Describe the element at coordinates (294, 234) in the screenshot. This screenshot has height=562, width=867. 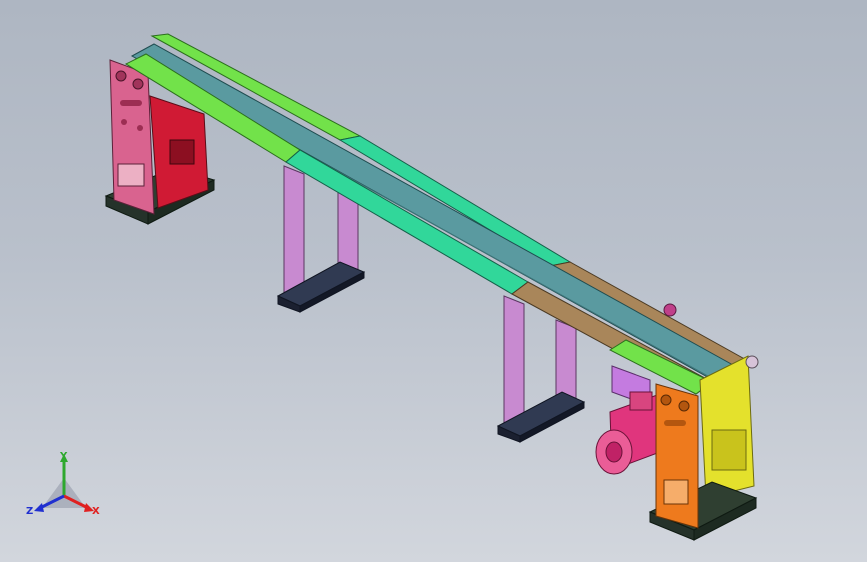
I see `support-leg-1-left` at that location.